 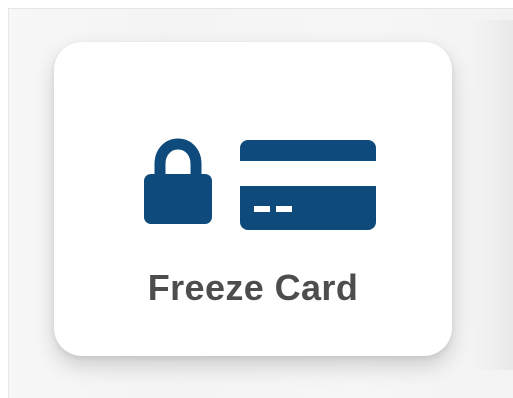 I want to click on adjacent-panel-edge, so click(x=491, y=195).